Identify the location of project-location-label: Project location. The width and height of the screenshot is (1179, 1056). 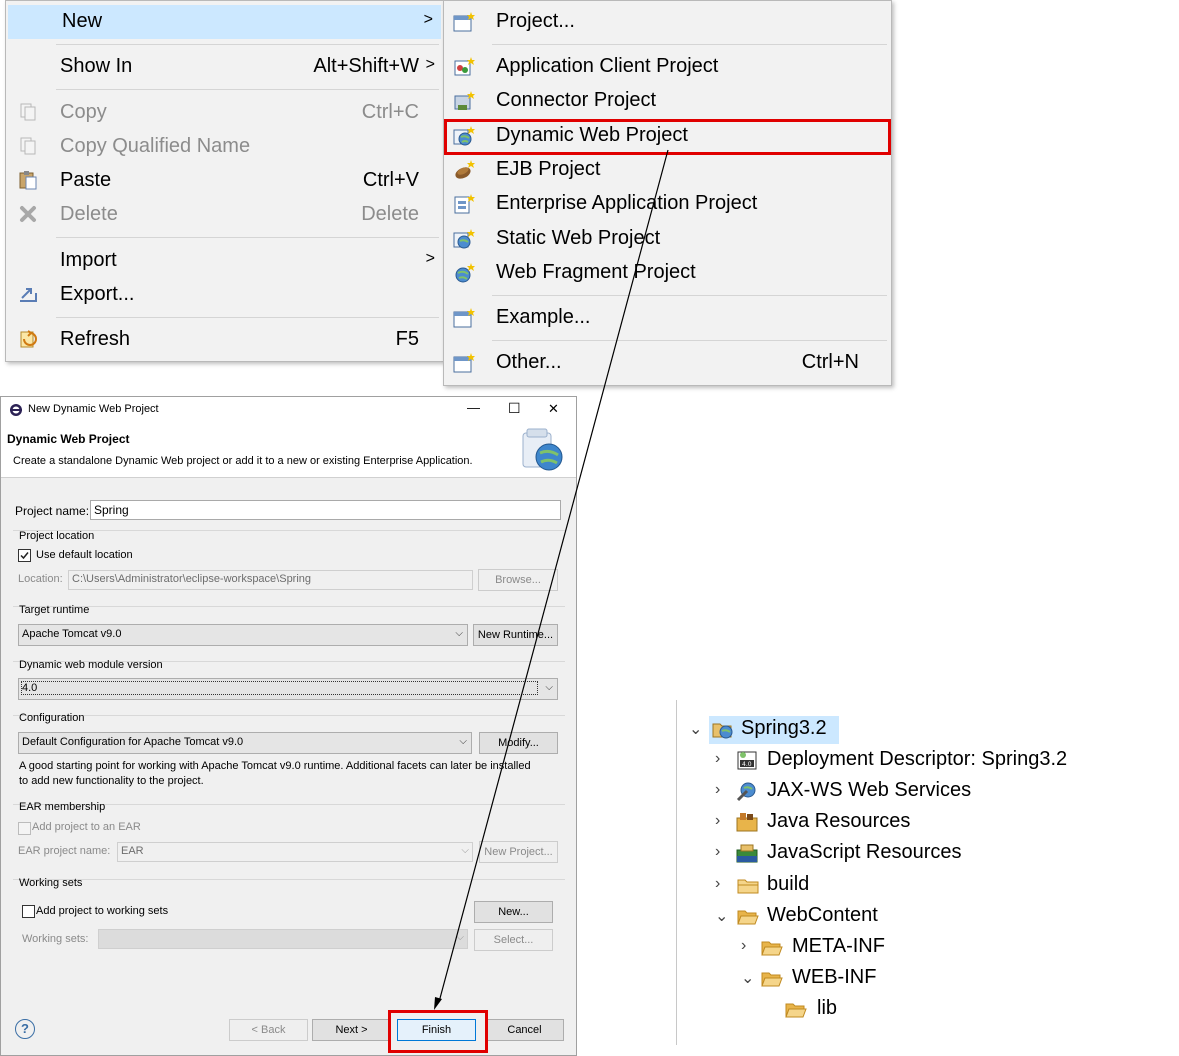
(57, 536).